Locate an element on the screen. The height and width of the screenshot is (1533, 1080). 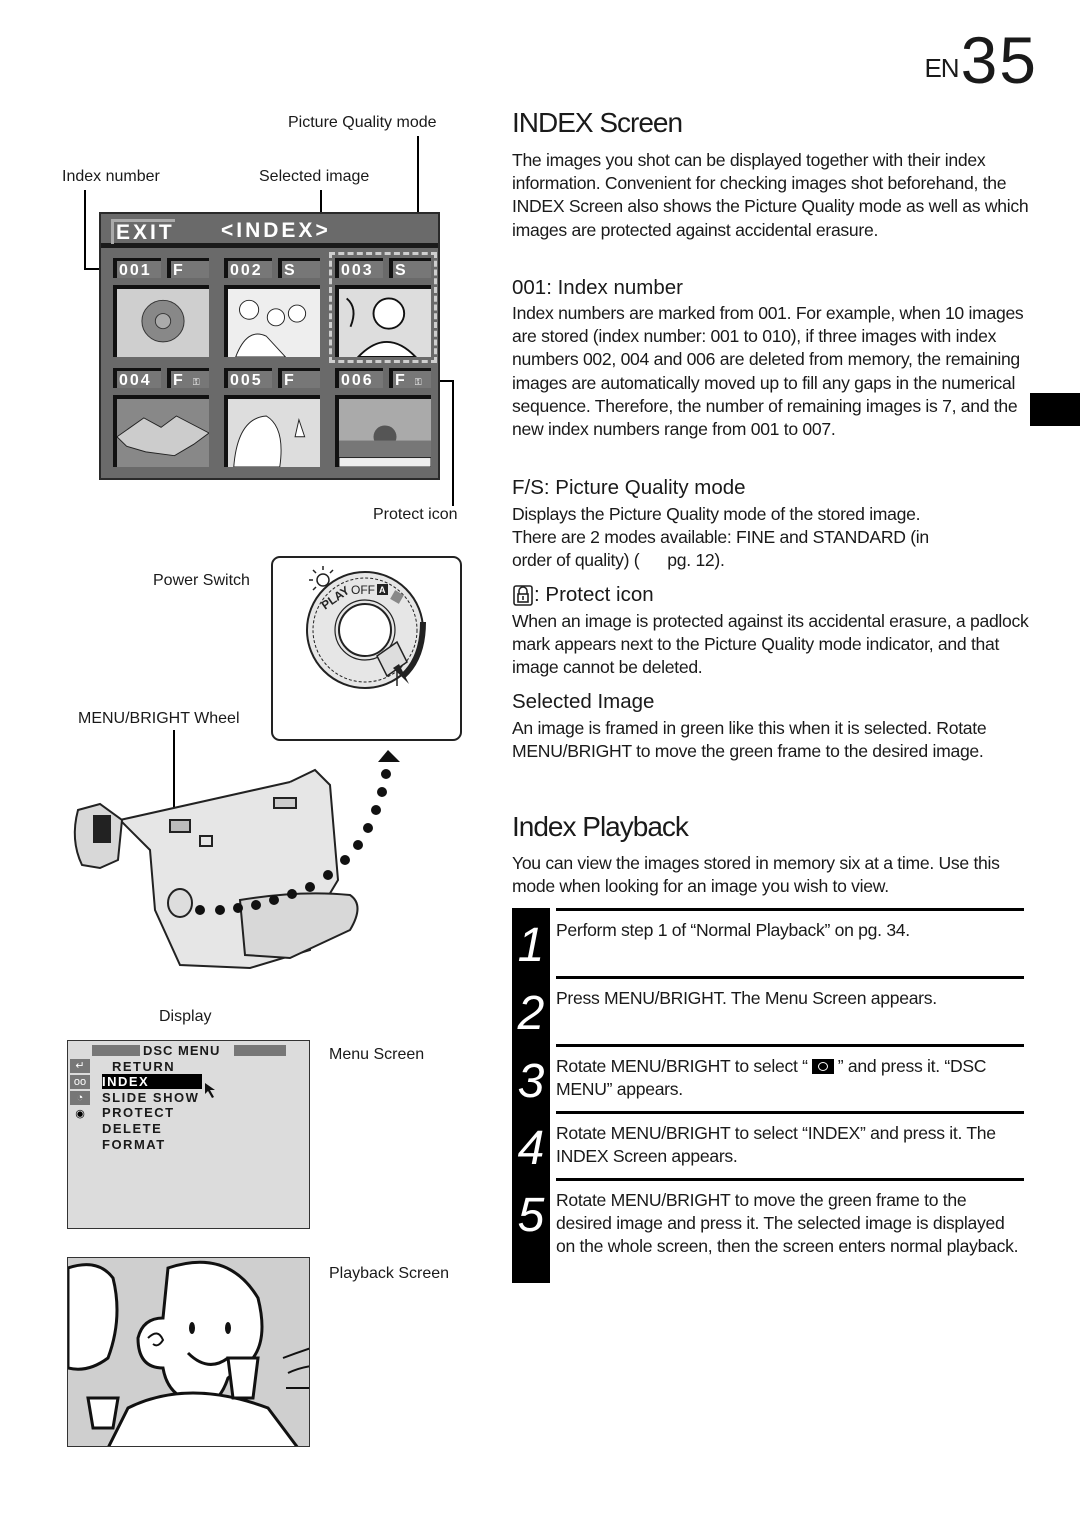
quality-mode-line-3-suffix: pg. 12). is located at coordinates (696, 560).